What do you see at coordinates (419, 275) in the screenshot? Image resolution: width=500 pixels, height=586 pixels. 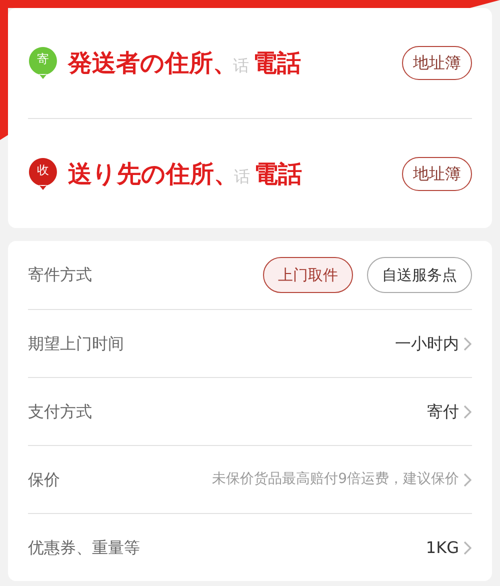 I see `option-chip: 自送服务点` at bounding box center [419, 275].